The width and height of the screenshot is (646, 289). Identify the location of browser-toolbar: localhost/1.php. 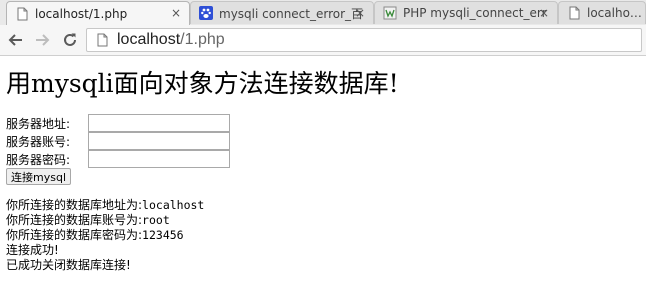
(323, 40).